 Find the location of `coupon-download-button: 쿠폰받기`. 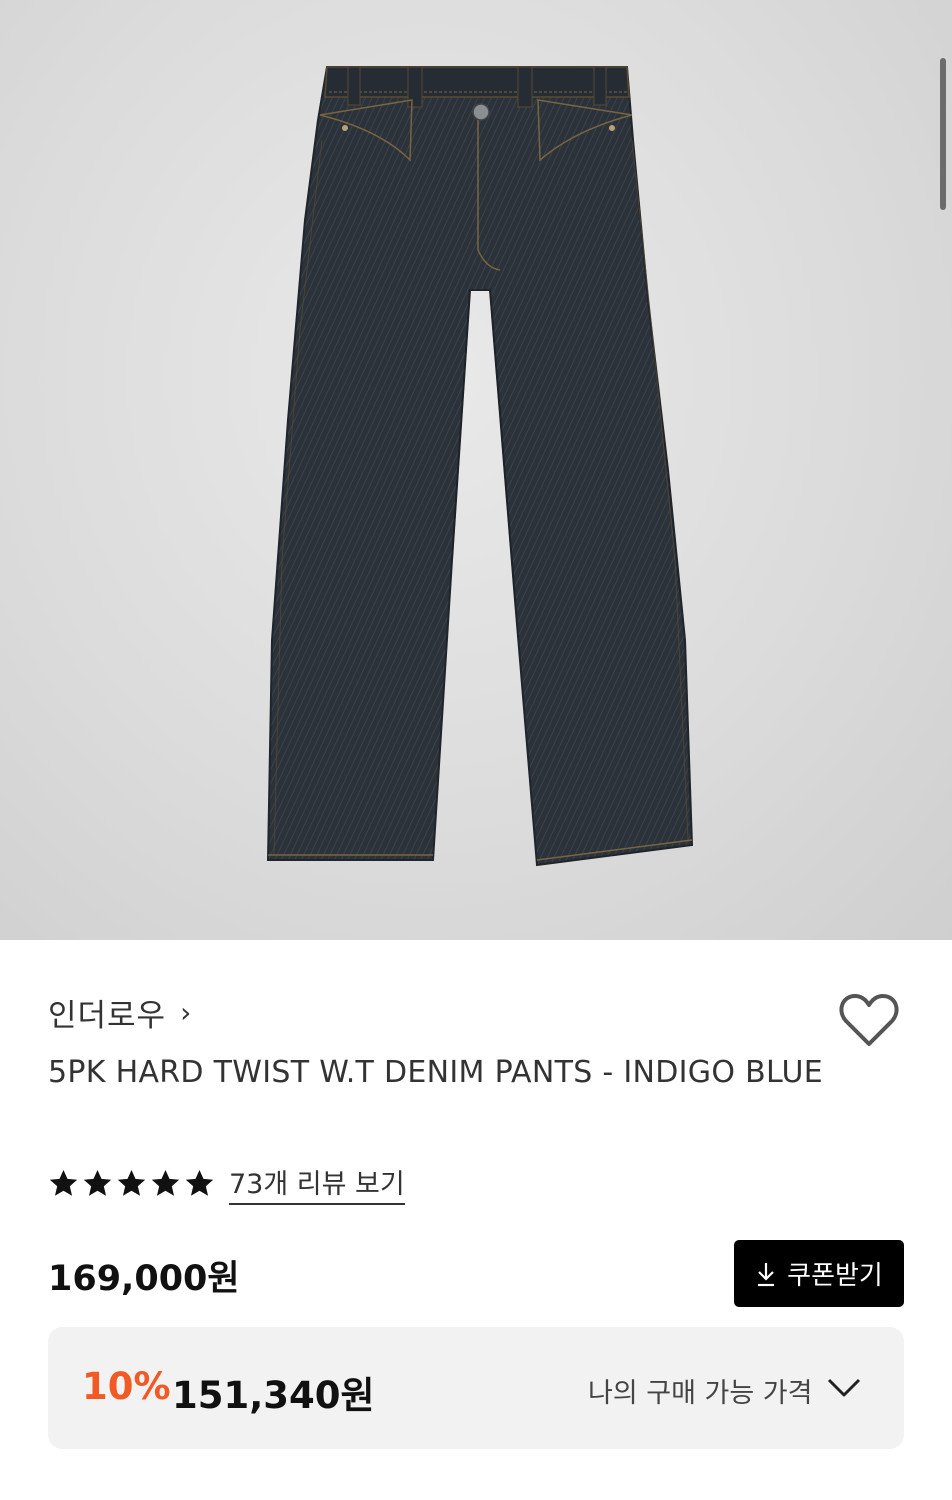

coupon-download-button: 쿠폰받기 is located at coordinates (819, 1273).